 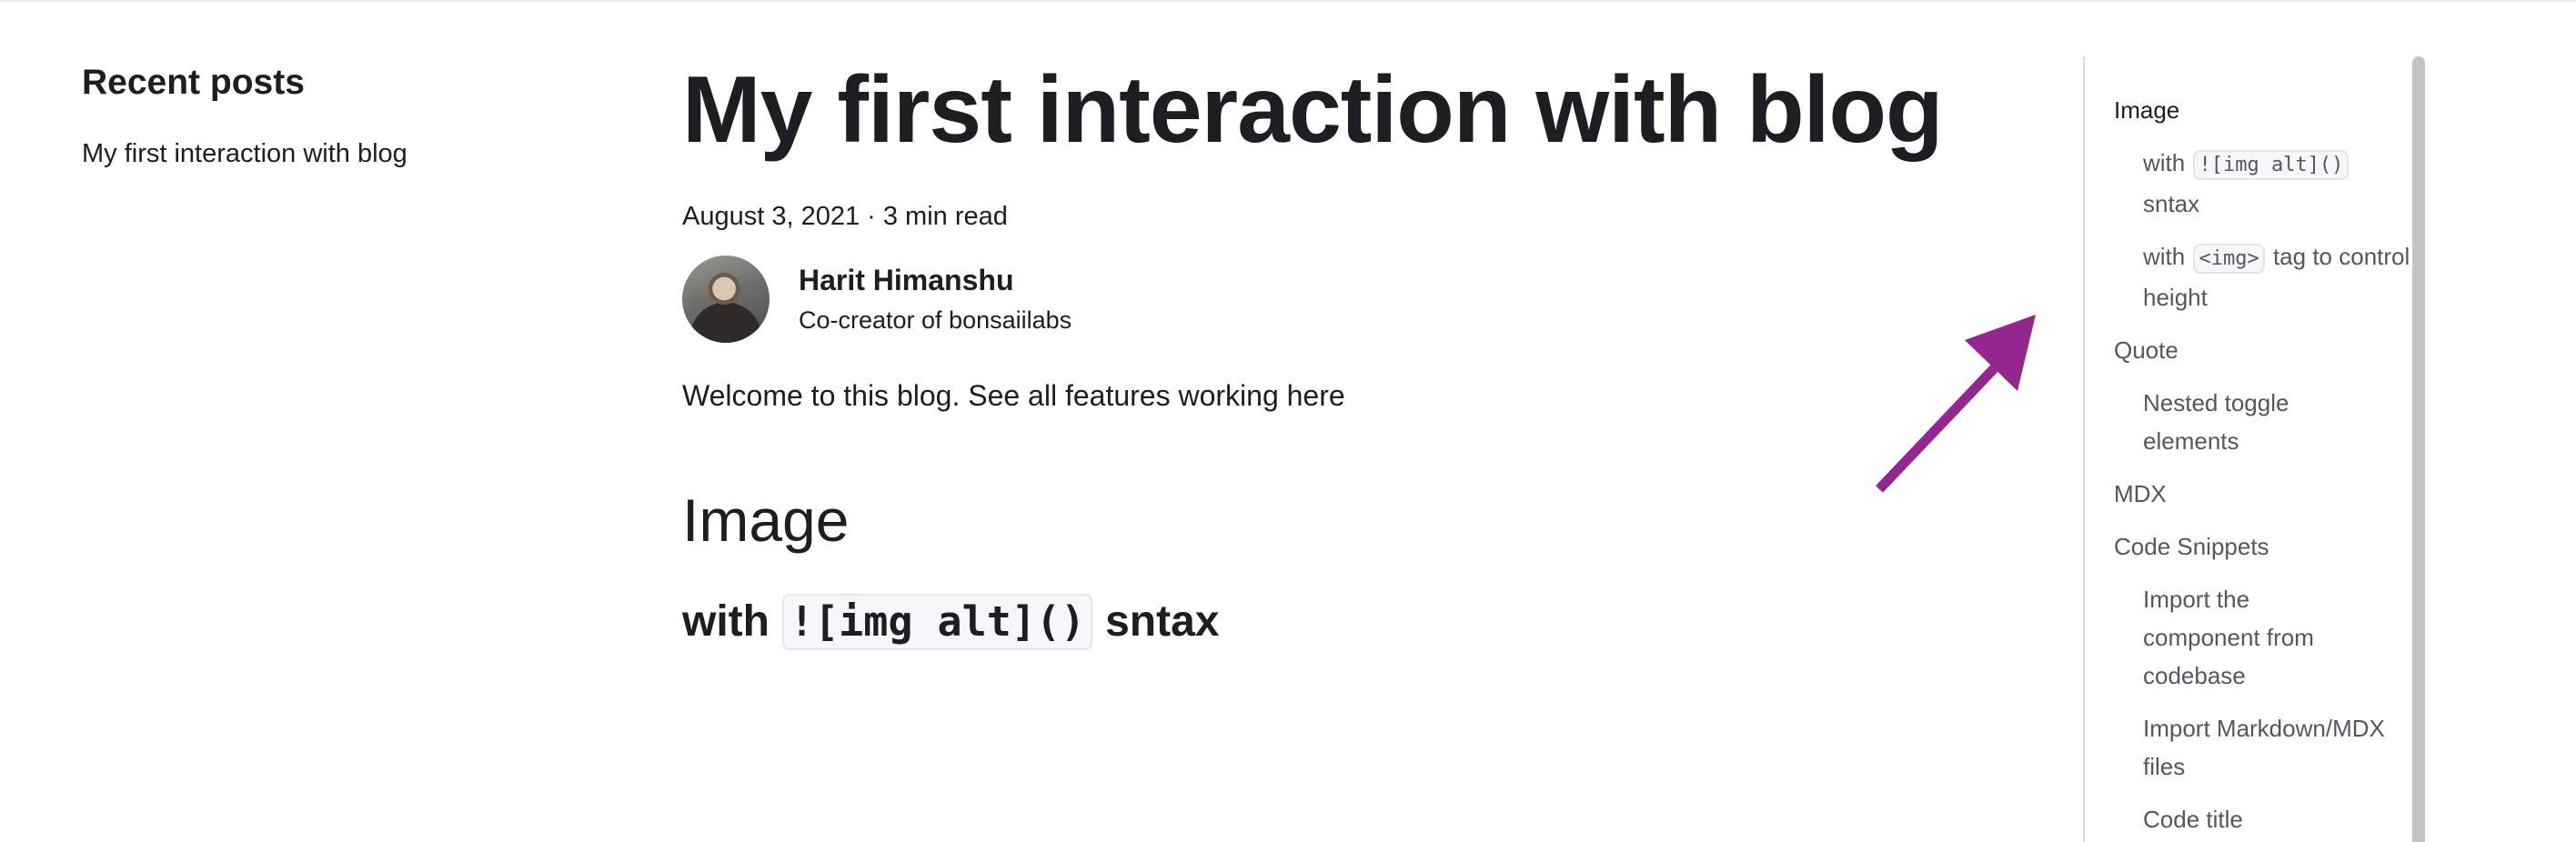 What do you see at coordinates (1309, 622) in the screenshot?
I see `subsection-heading: with ![img alt]() sntax` at bounding box center [1309, 622].